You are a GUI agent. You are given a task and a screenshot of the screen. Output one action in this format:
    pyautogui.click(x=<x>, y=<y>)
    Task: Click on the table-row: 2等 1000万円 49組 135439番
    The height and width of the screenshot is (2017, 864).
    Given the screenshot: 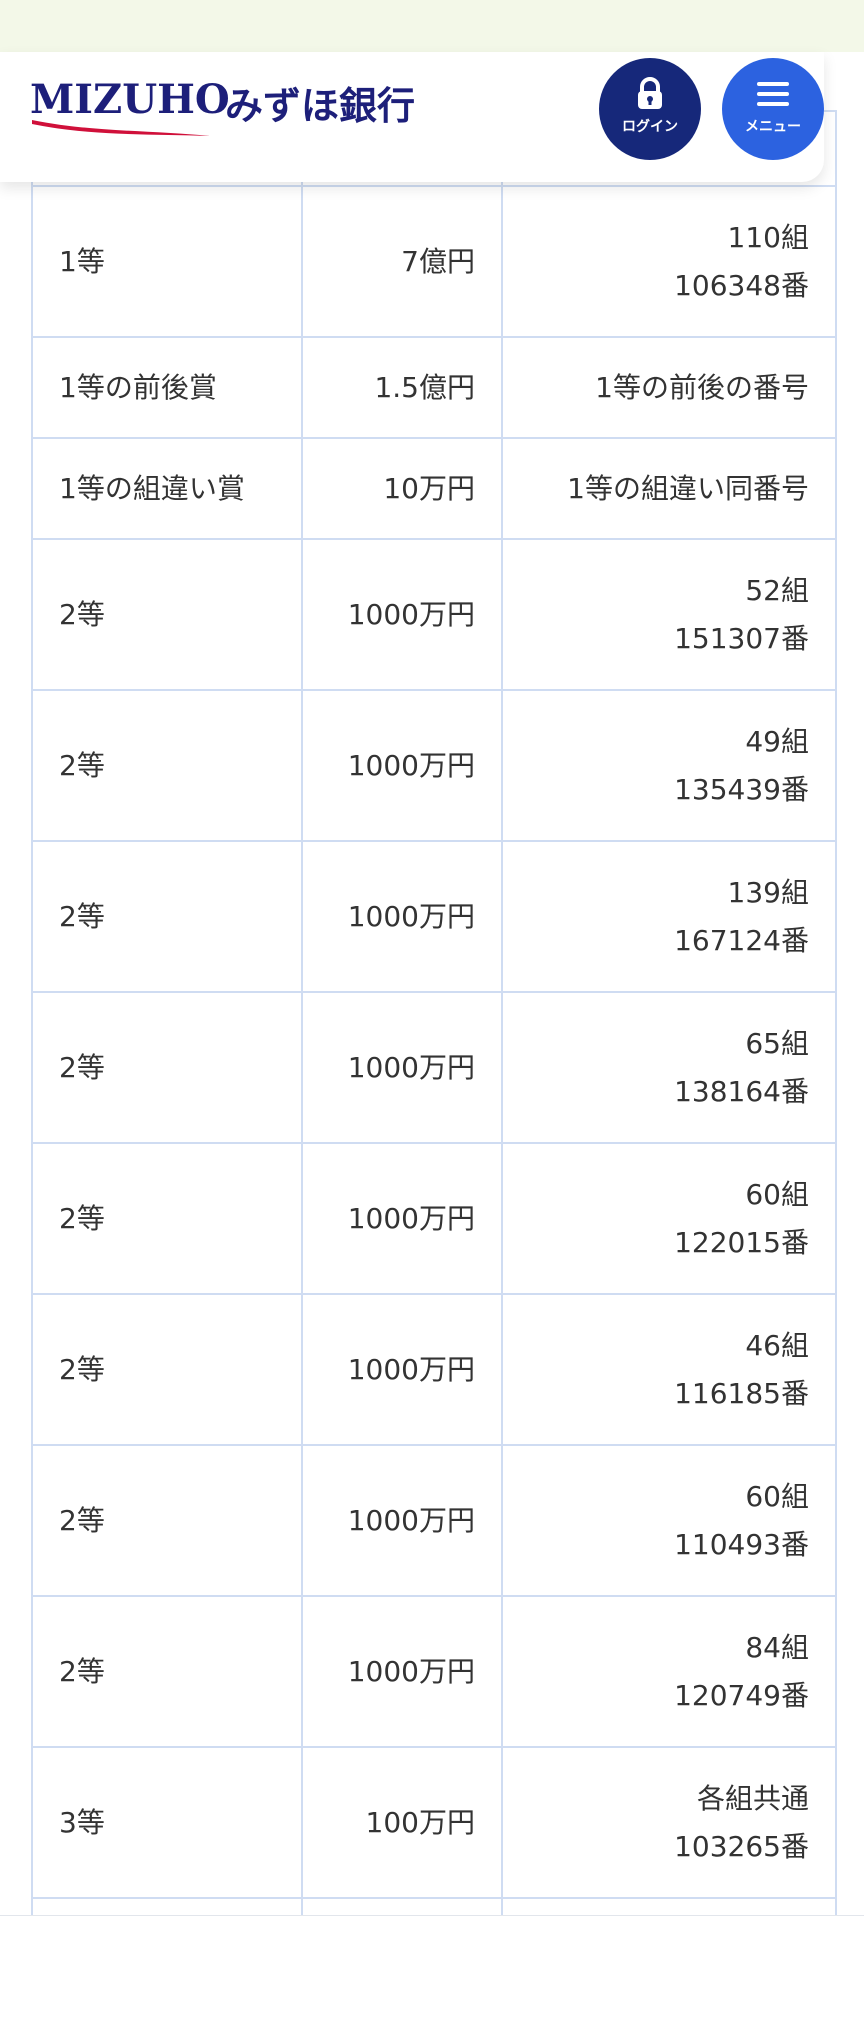 What is the action you would take?
    pyautogui.click(x=433, y=765)
    